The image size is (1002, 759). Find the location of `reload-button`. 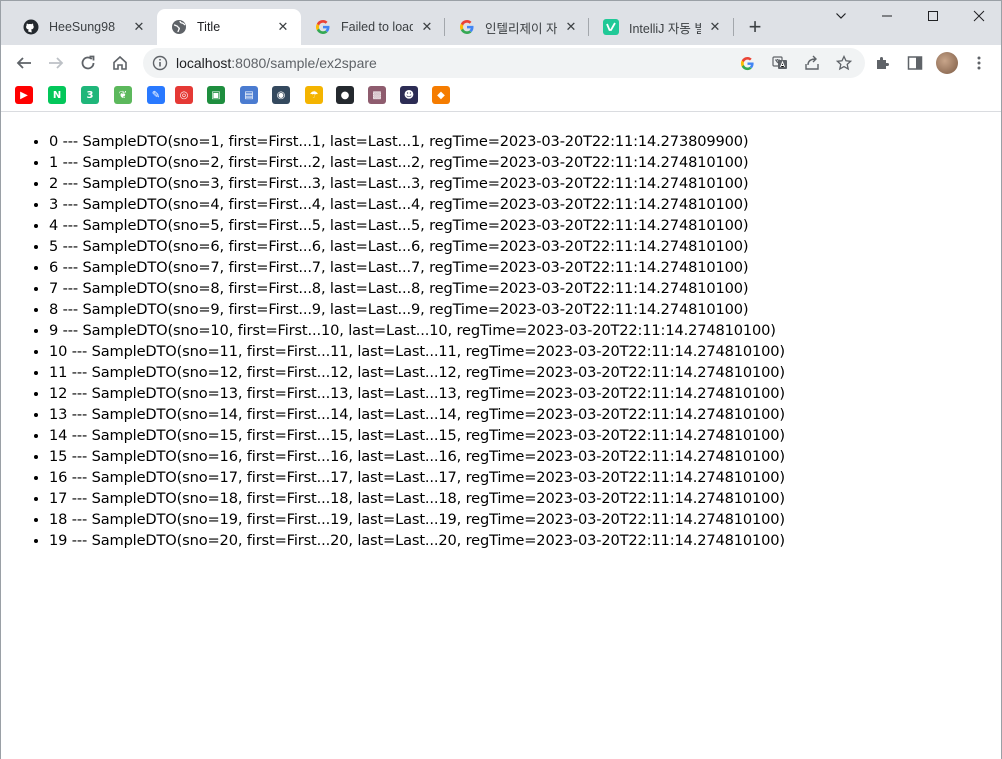

reload-button is located at coordinates (88, 63).